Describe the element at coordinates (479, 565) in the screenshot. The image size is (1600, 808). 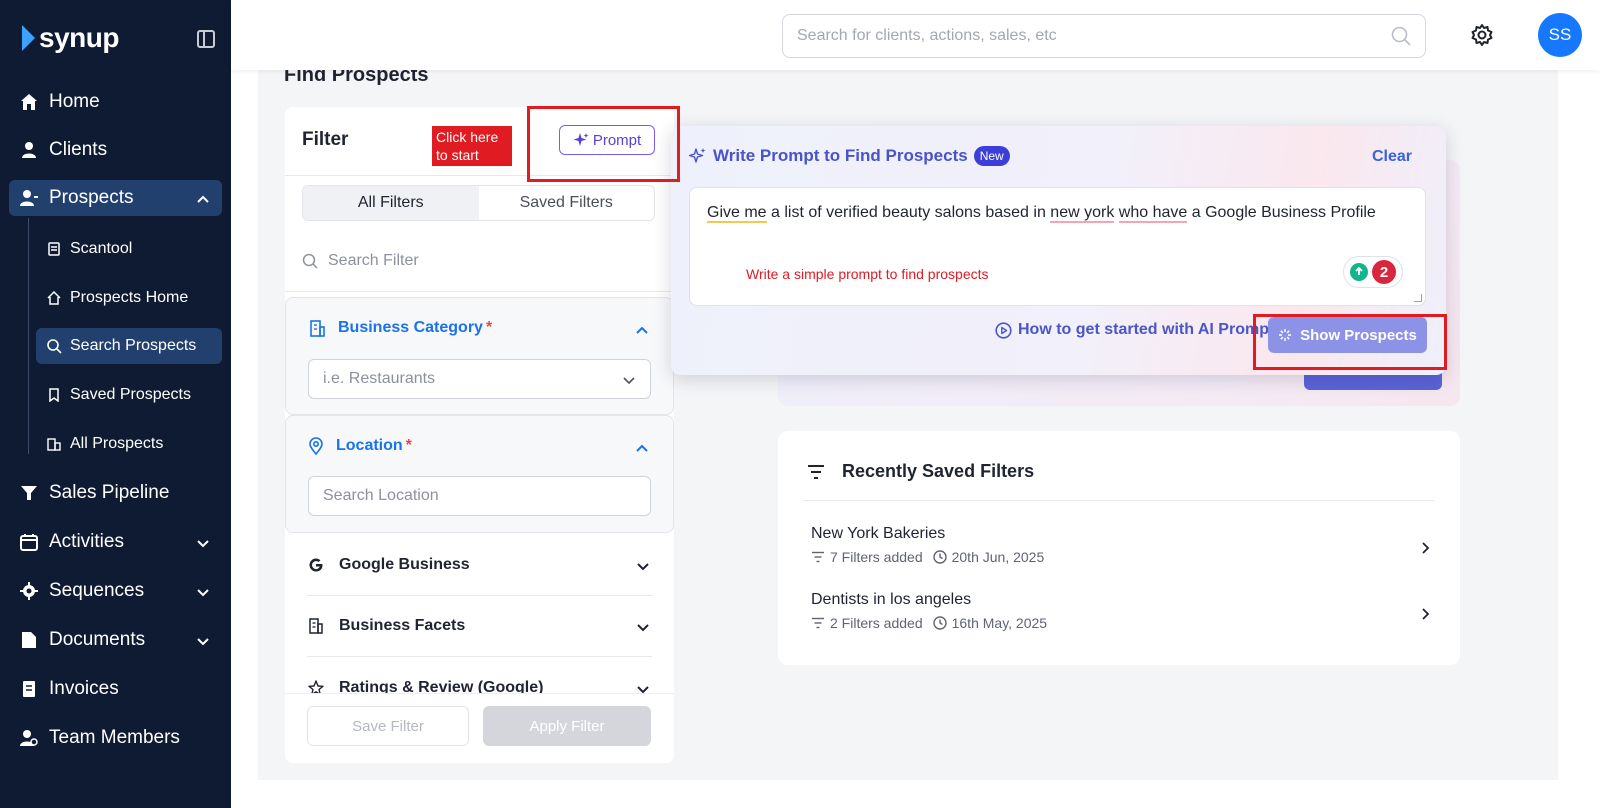
I see `google-business-section: Google Business` at that location.